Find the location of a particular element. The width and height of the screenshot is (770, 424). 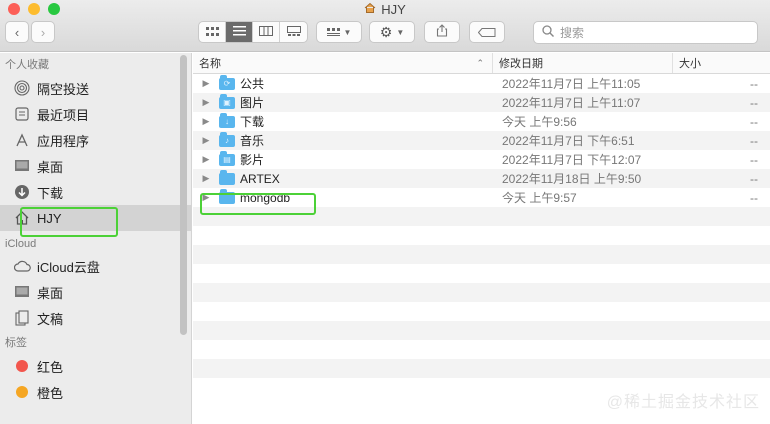

forward-button: › is located at coordinates (43, 32).